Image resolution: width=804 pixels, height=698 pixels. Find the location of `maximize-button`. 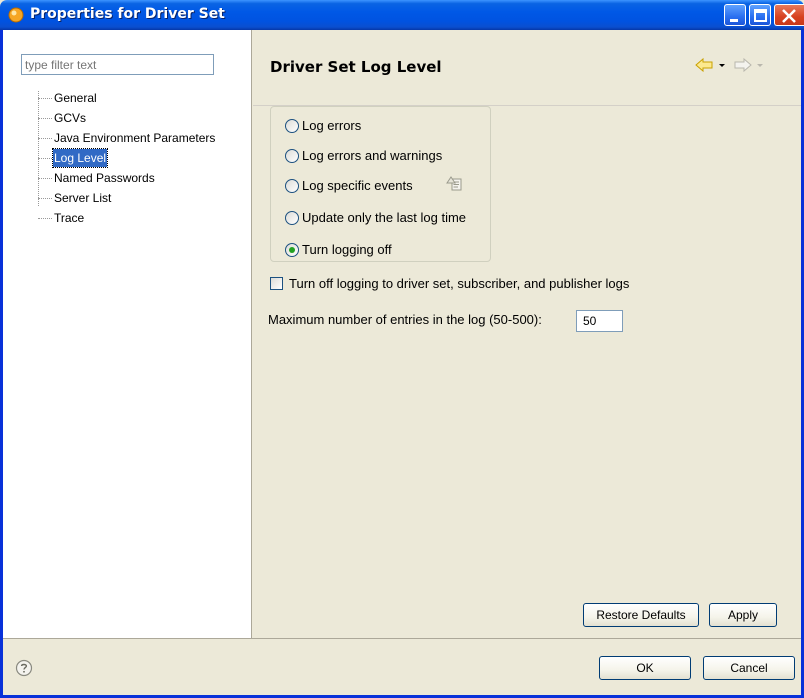

maximize-button is located at coordinates (760, 15).